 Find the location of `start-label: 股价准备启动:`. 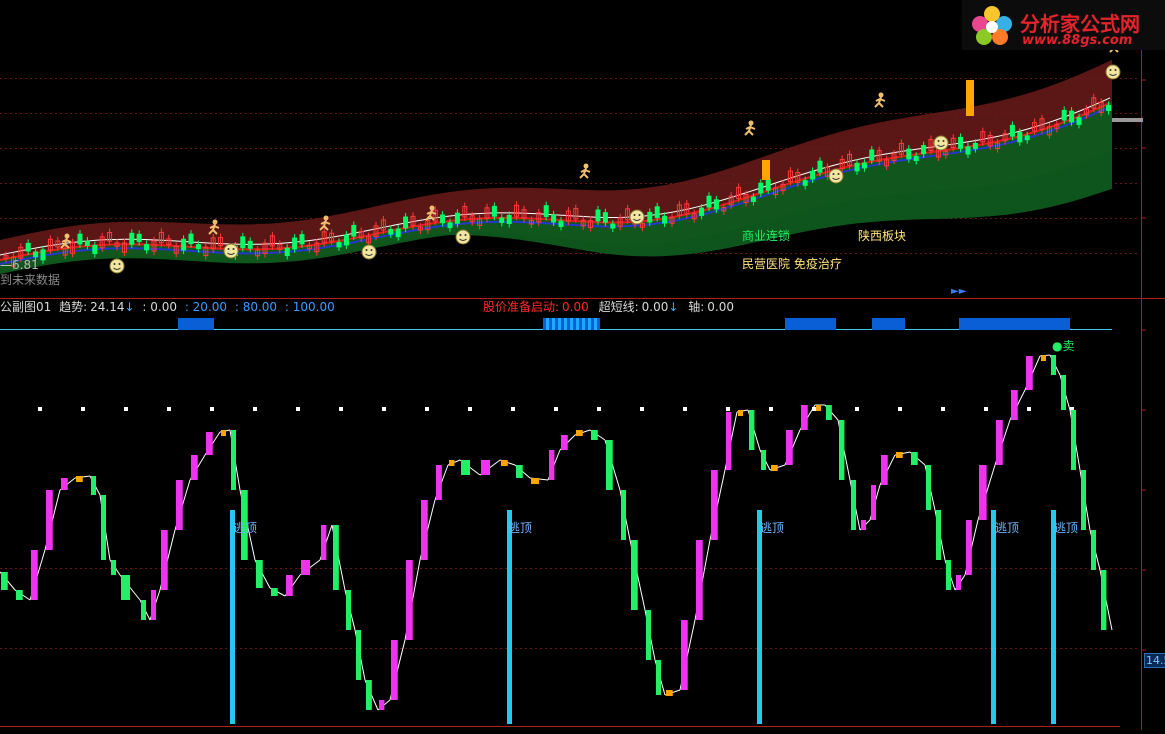

start-label: 股价准备启动: is located at coordinates (521, 307).